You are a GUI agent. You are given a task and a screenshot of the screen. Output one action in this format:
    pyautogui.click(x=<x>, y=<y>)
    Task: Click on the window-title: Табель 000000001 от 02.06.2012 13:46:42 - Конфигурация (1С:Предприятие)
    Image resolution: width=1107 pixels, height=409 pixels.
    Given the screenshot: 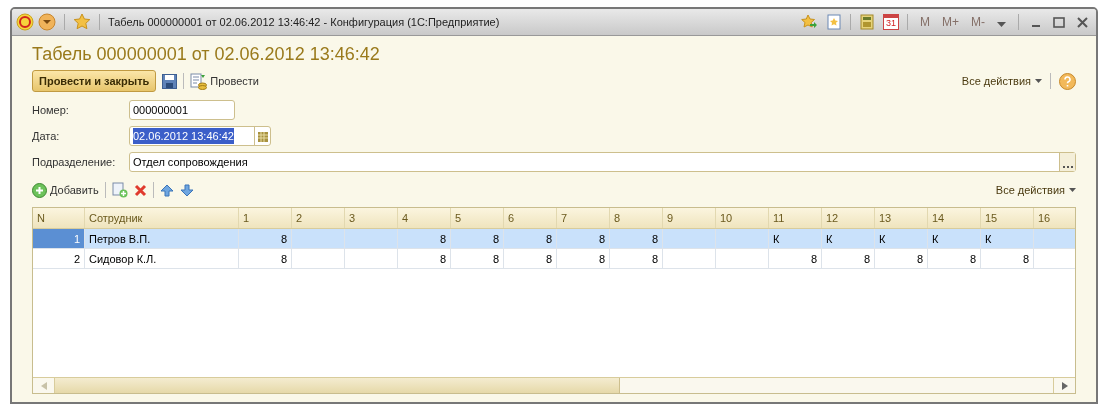 What is the action you would take?
    pyautogui.click(x=304, y=22)
    